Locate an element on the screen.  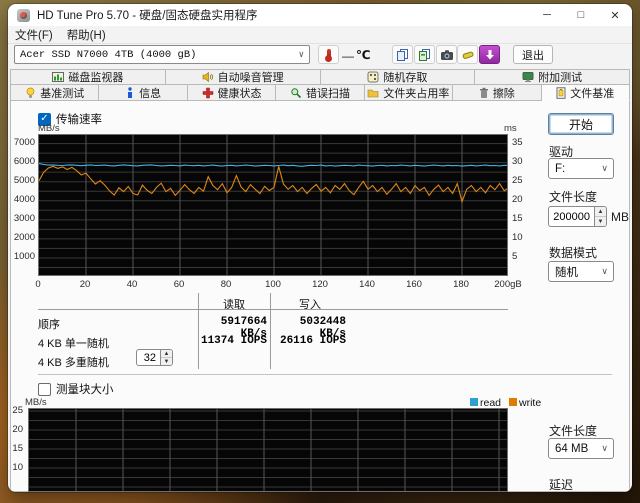
minimize-button: ─ is located at coordinates (547, 15).